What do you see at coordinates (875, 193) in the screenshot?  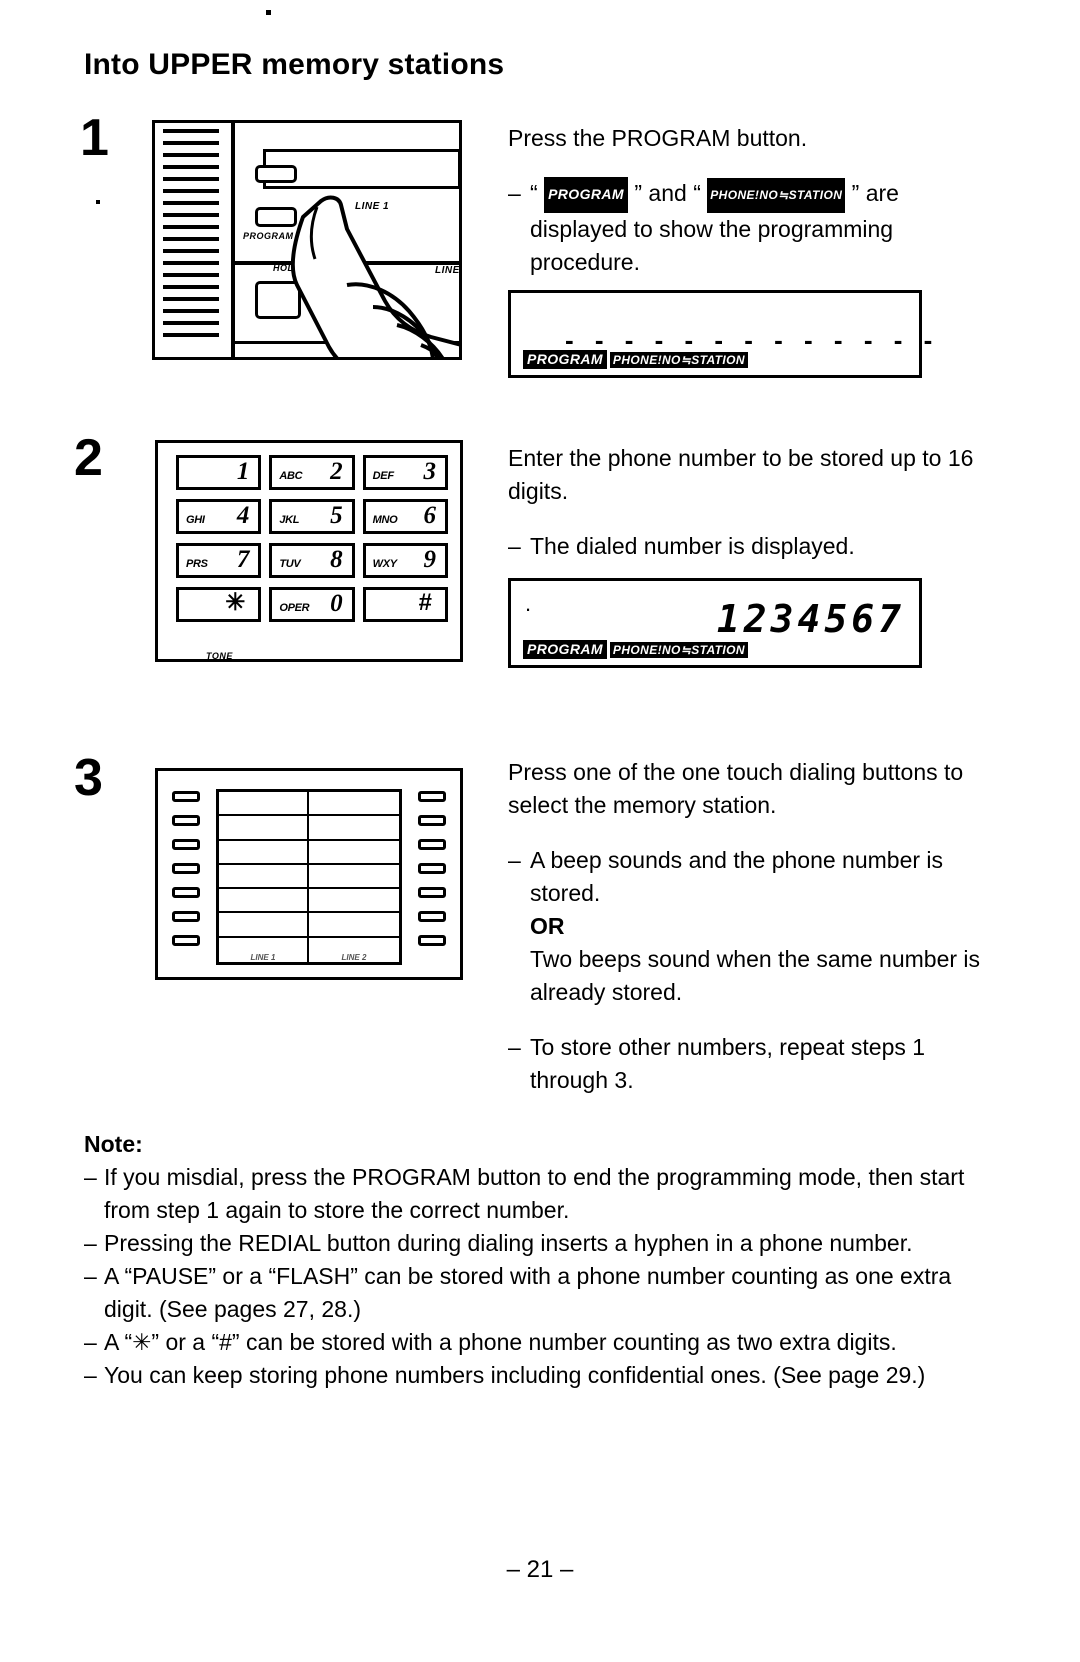 I see `are-connector: ” are` at bounding box center [875, 193].